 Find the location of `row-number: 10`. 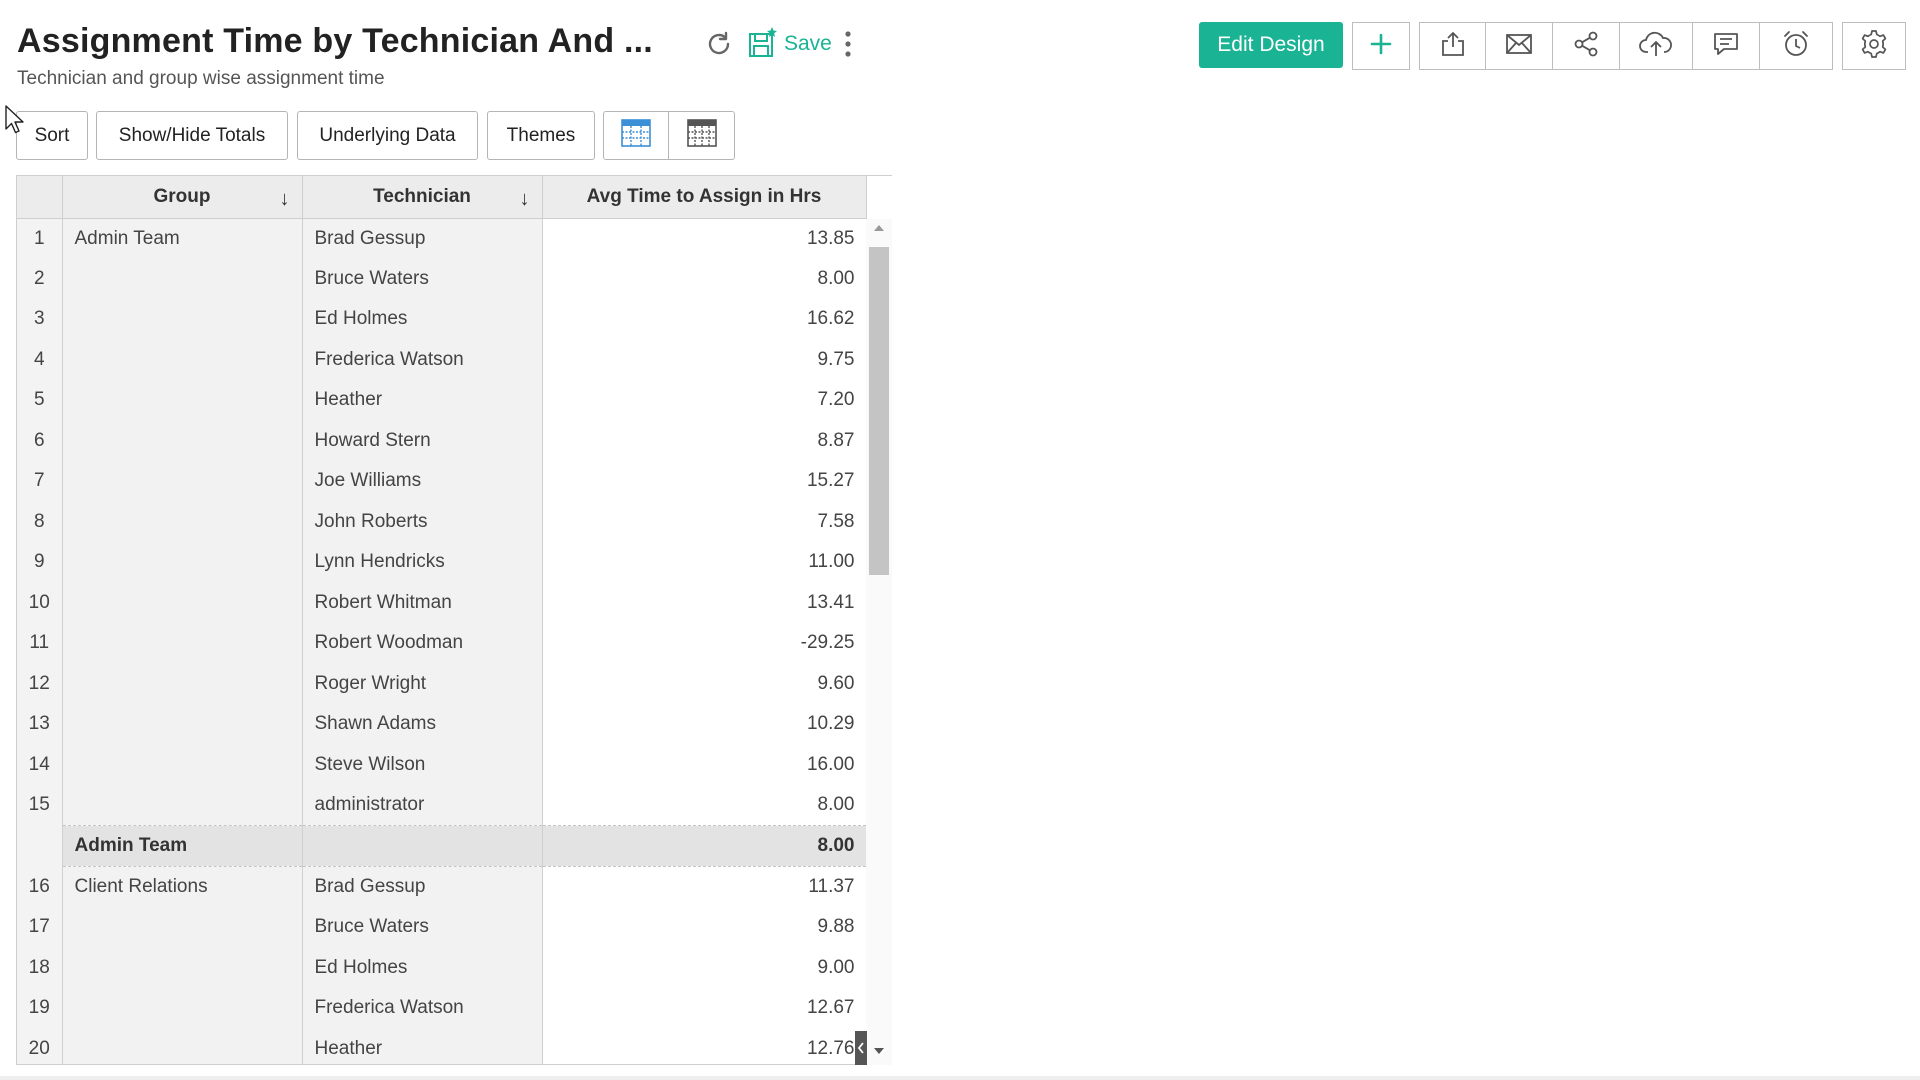

row-number: 10 is located at coordinates (40, 602).